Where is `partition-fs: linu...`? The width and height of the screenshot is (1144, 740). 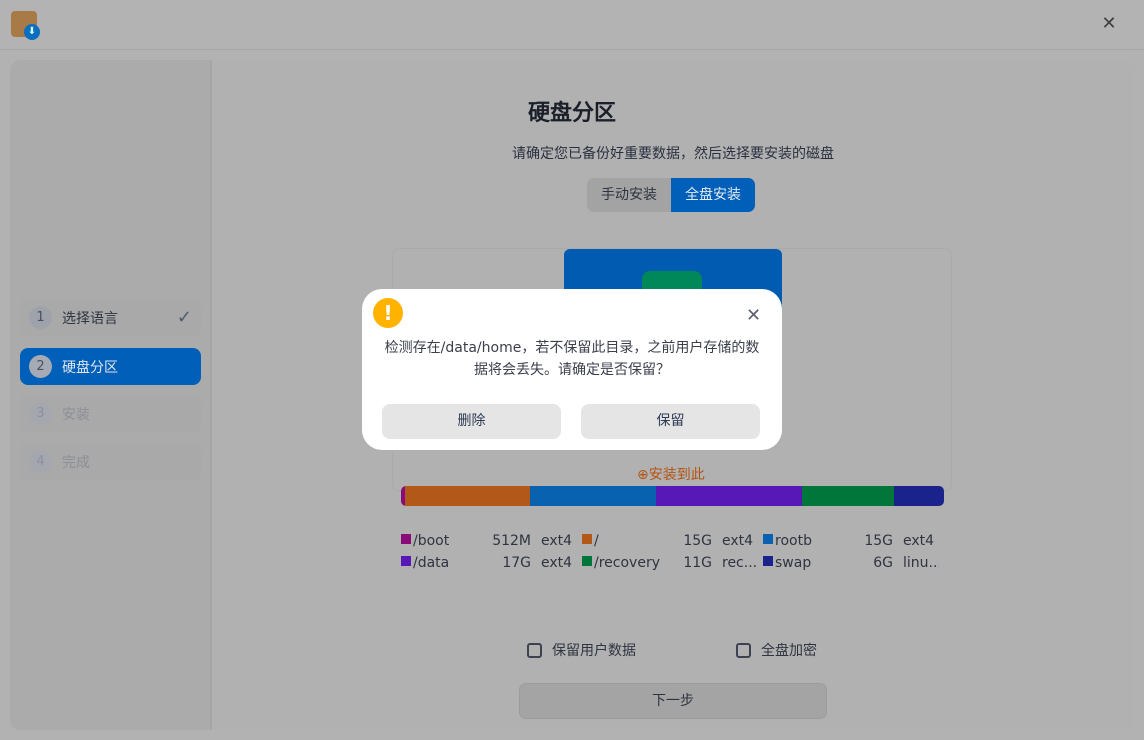
partition-fs: linu... is located at coordinates (921, 563).